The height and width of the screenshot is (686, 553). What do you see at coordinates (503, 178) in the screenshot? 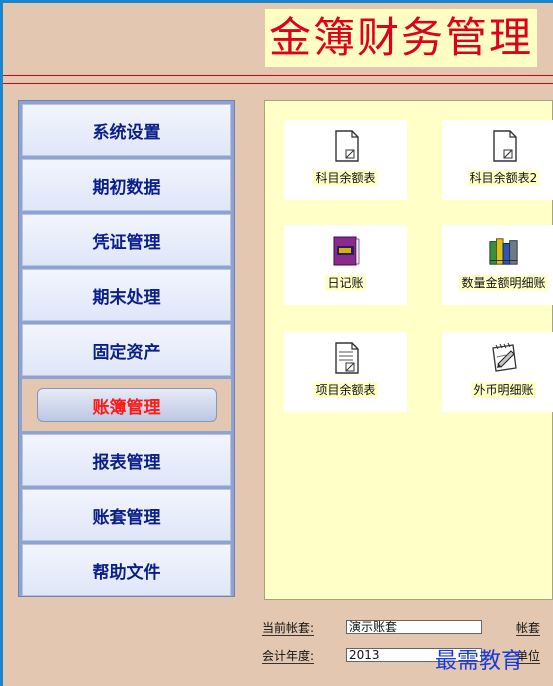
I see `tile-label: 科目余额表2` at bounding box center [503, 178].